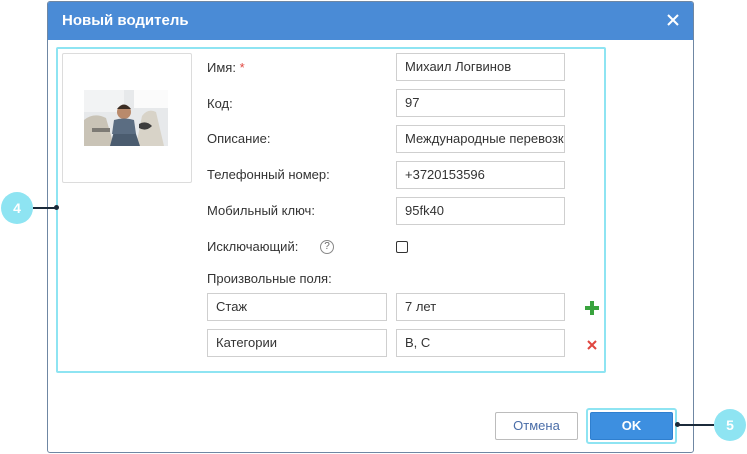  What do you see at coordinates (261, 210) in the screenshot?
I see `mobile-key-label: Мобильный ключ:` at bounding box center [261, 210].